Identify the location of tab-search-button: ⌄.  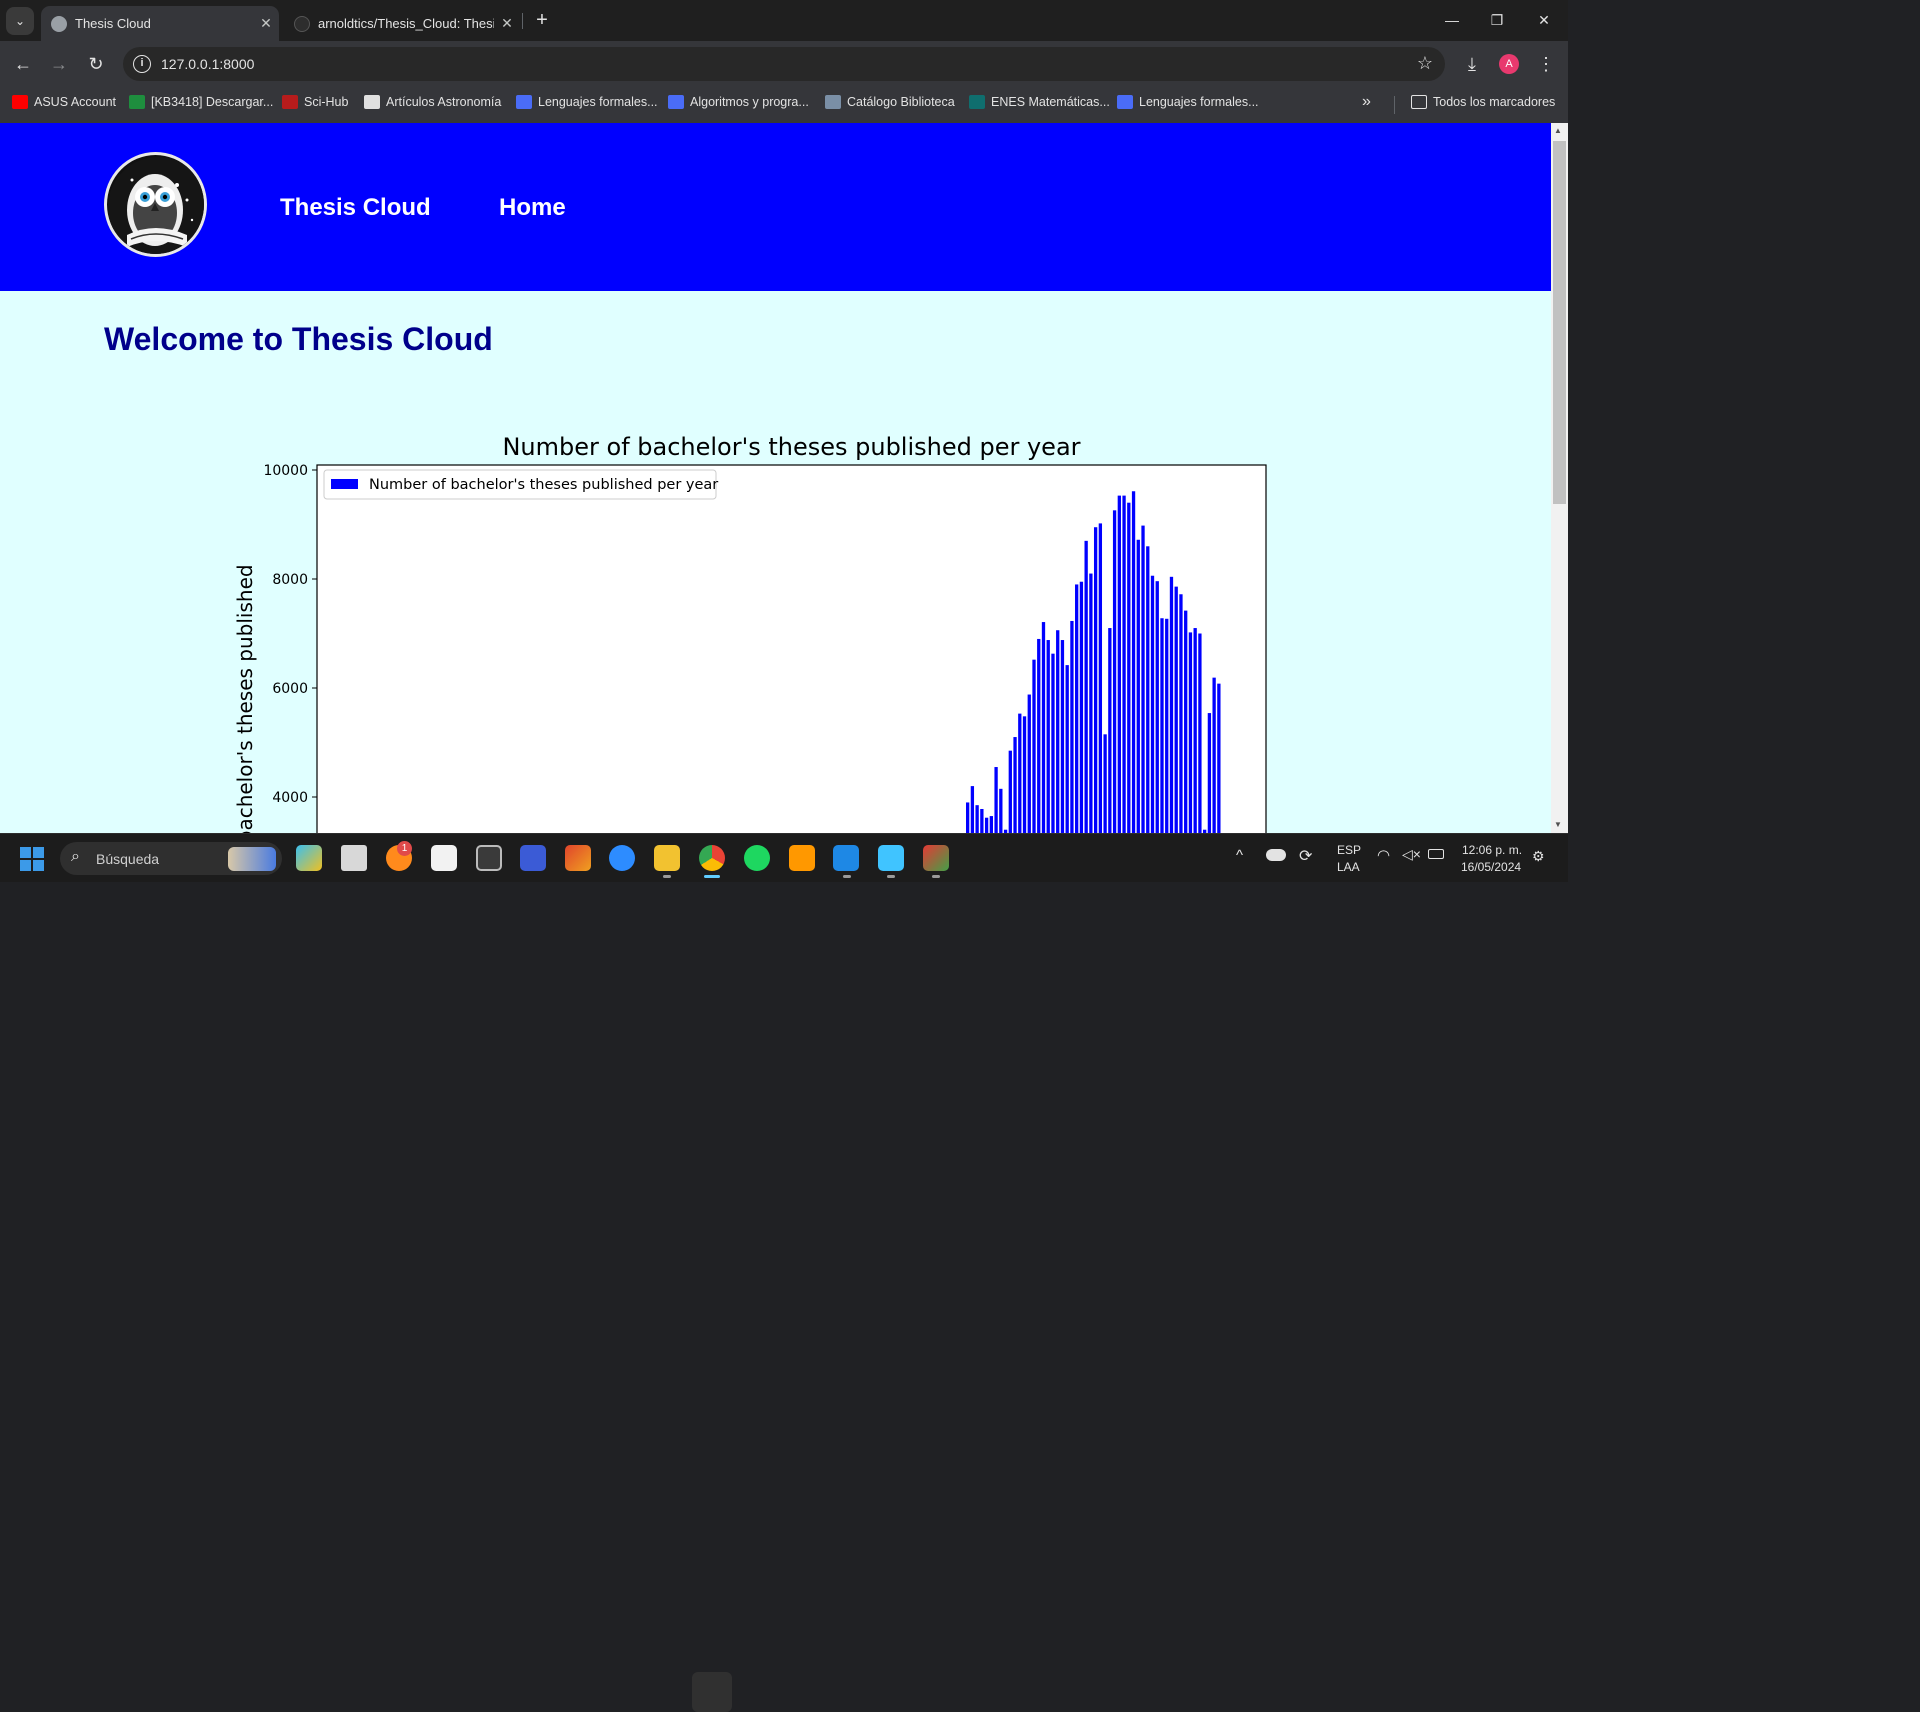
(20, 21).